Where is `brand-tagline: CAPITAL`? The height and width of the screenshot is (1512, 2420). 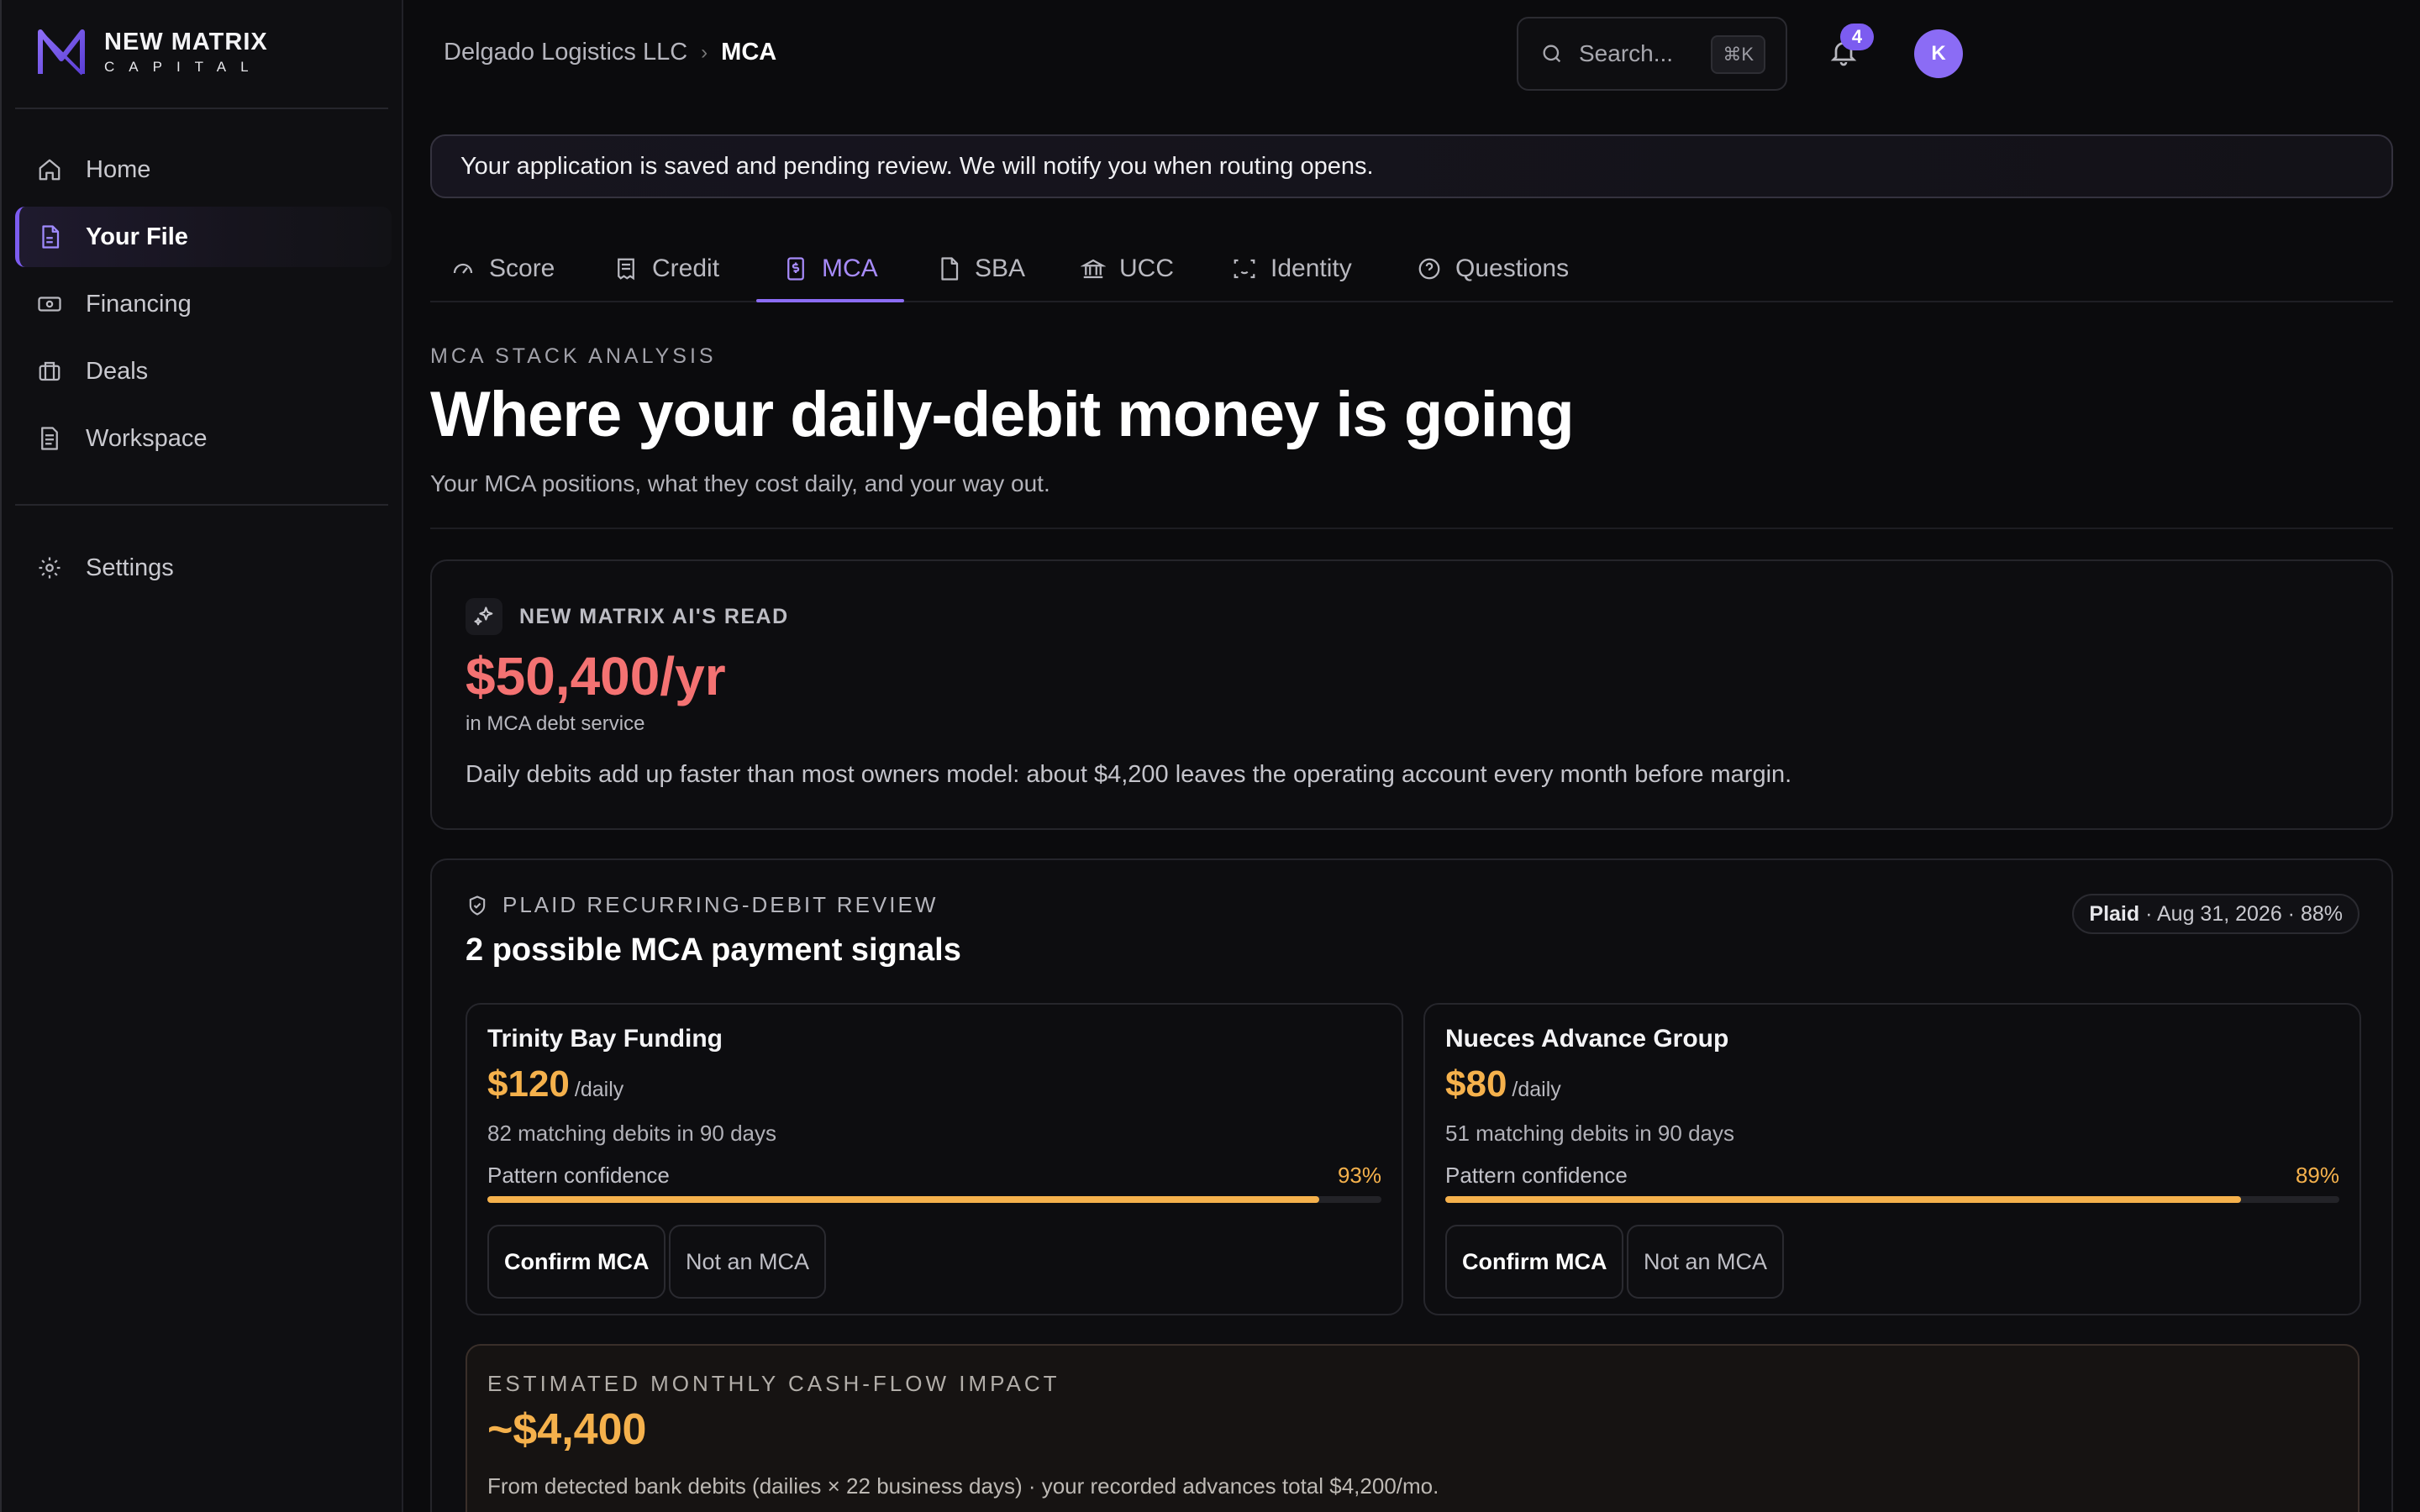
brand-tagline: CAPITAL is located at coordinates (183, 67).